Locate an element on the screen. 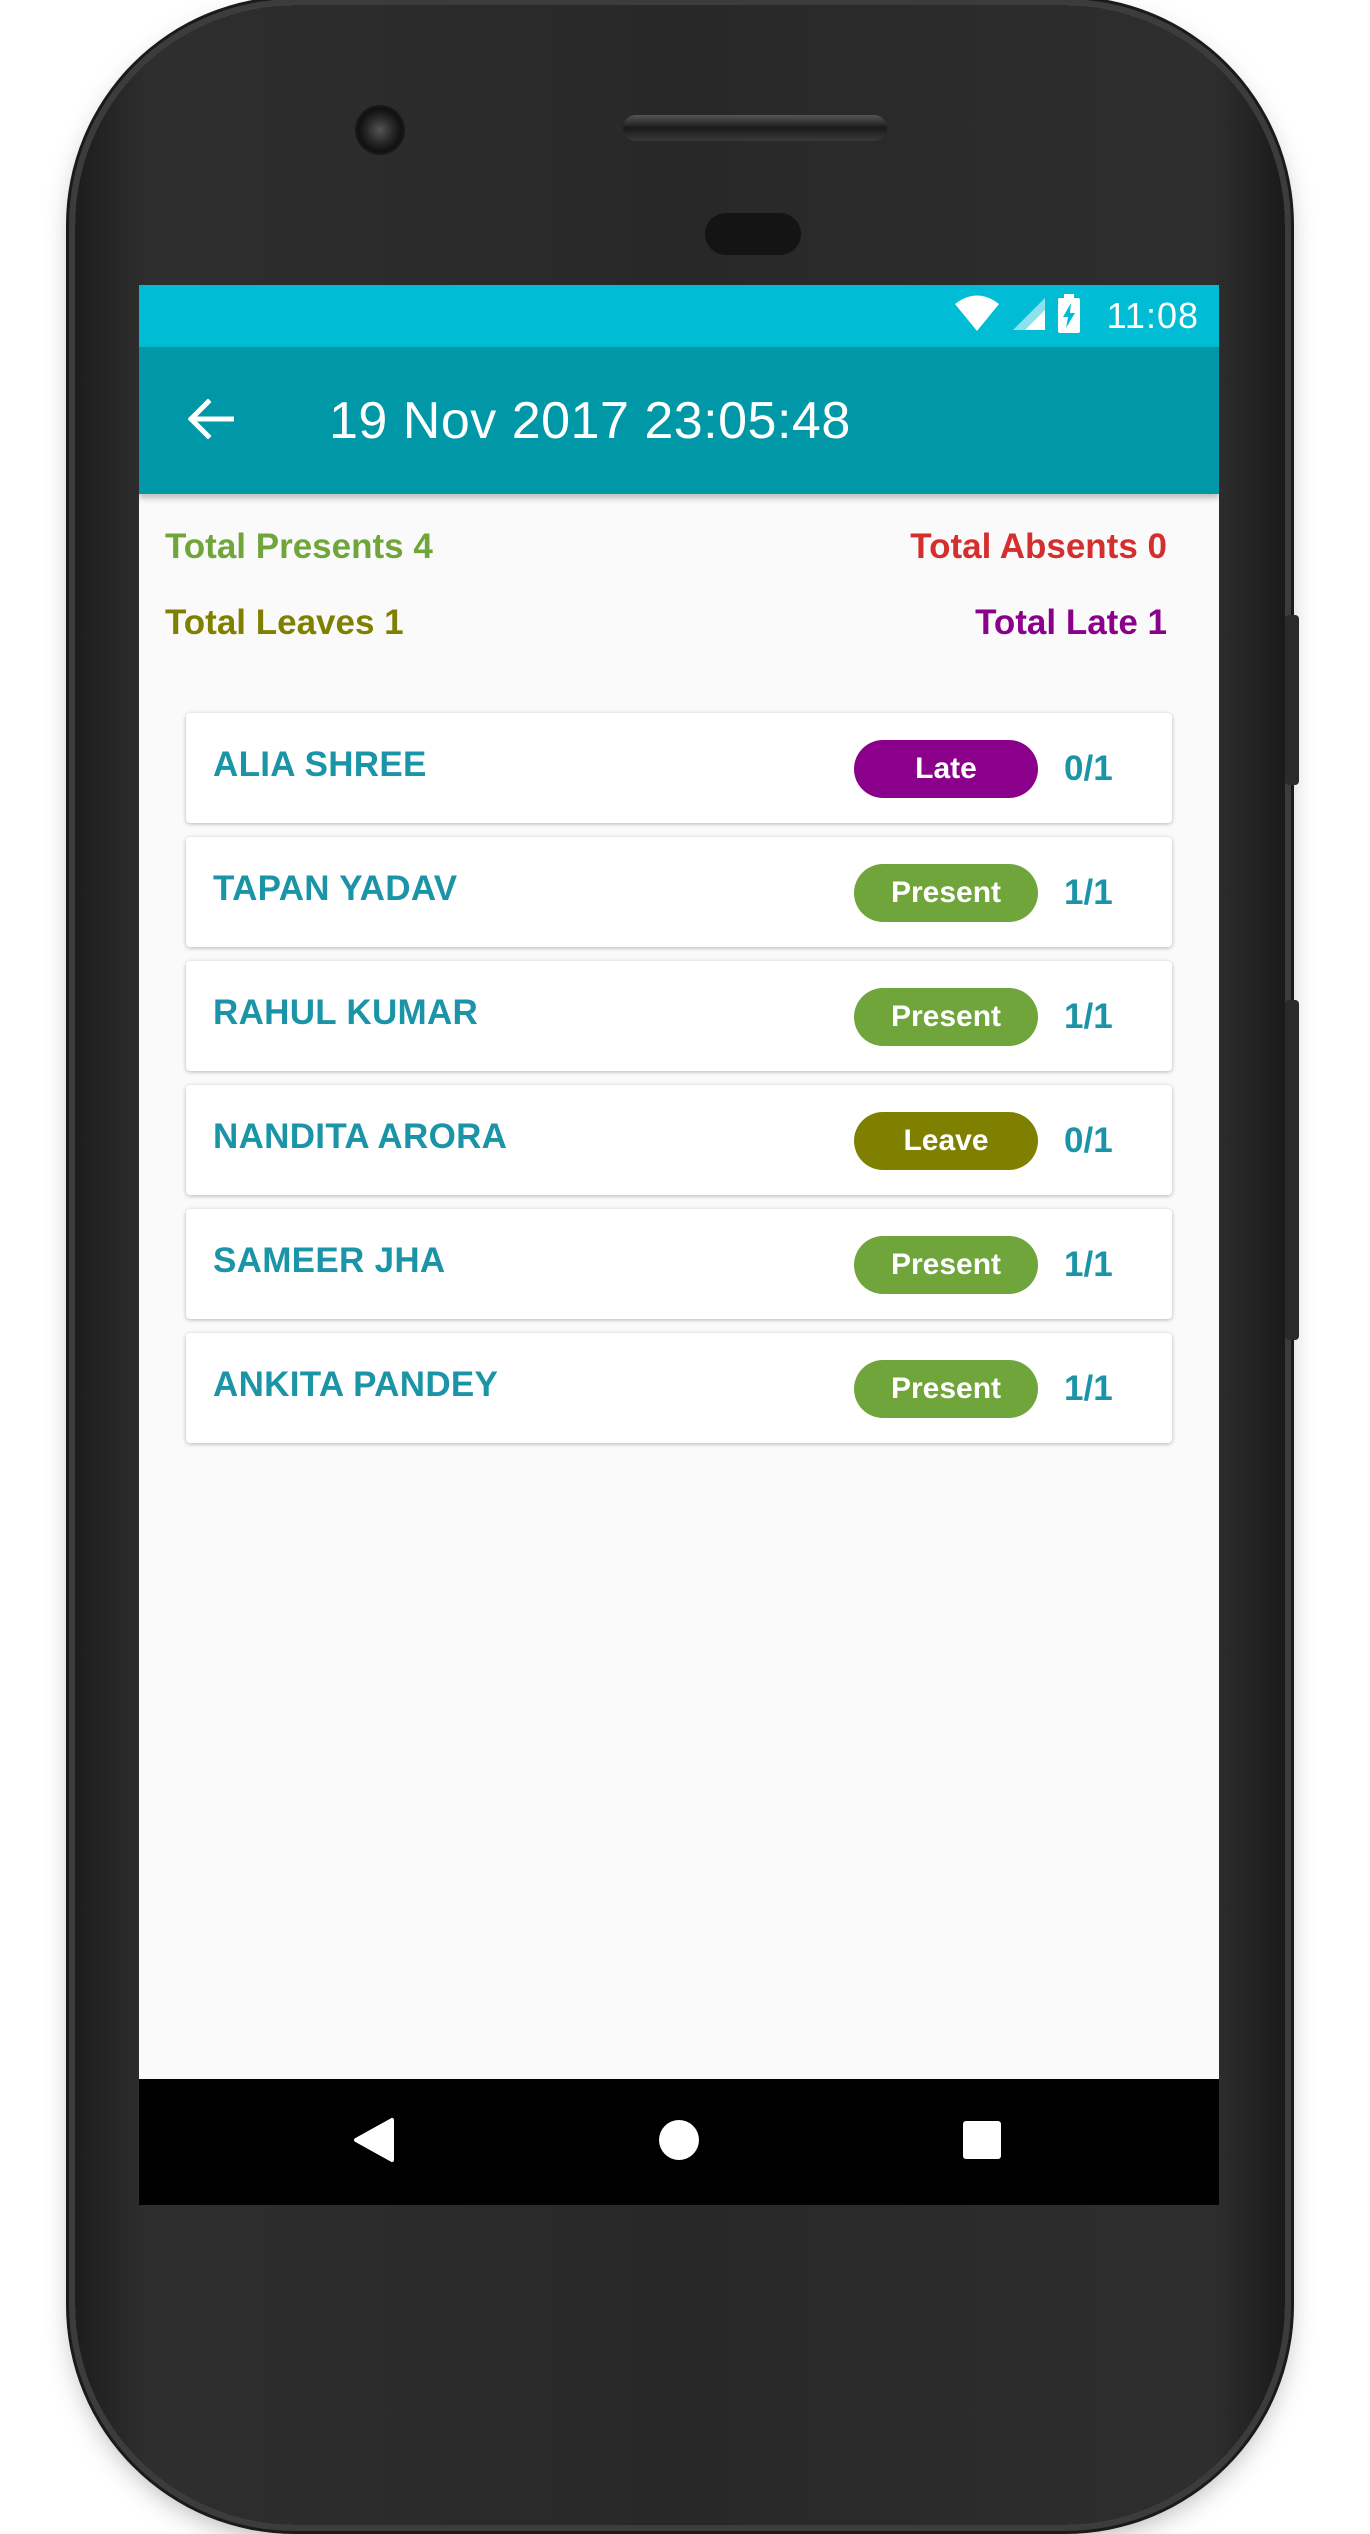  square-recents-icon is located at coordinates (982, 2142).